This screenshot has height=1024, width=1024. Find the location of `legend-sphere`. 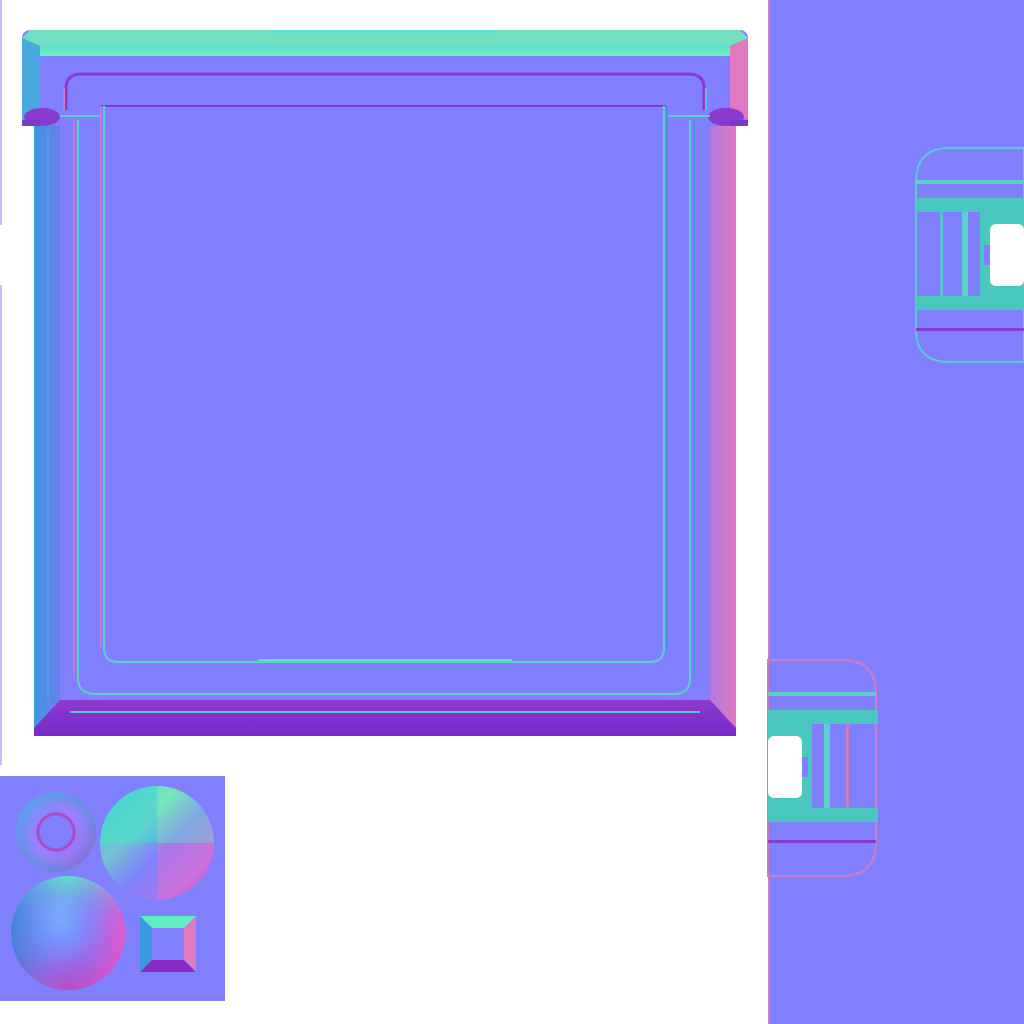

legend-sphere is located at coordinates (68, 933).